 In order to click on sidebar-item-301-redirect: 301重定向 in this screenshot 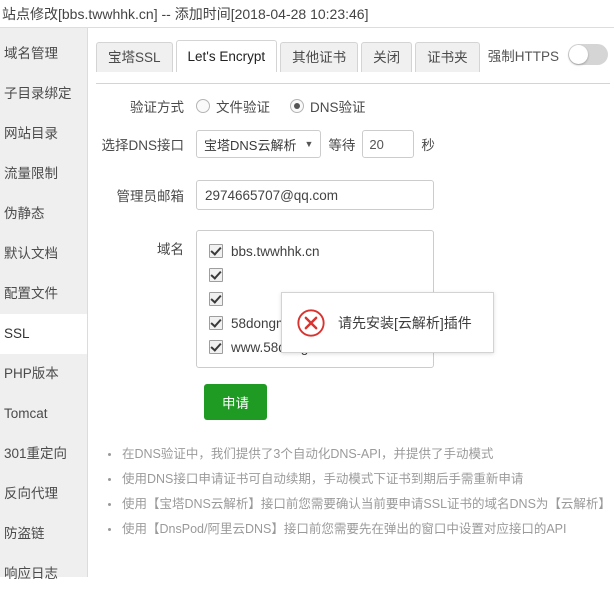, I will do `click(43, 454)`.